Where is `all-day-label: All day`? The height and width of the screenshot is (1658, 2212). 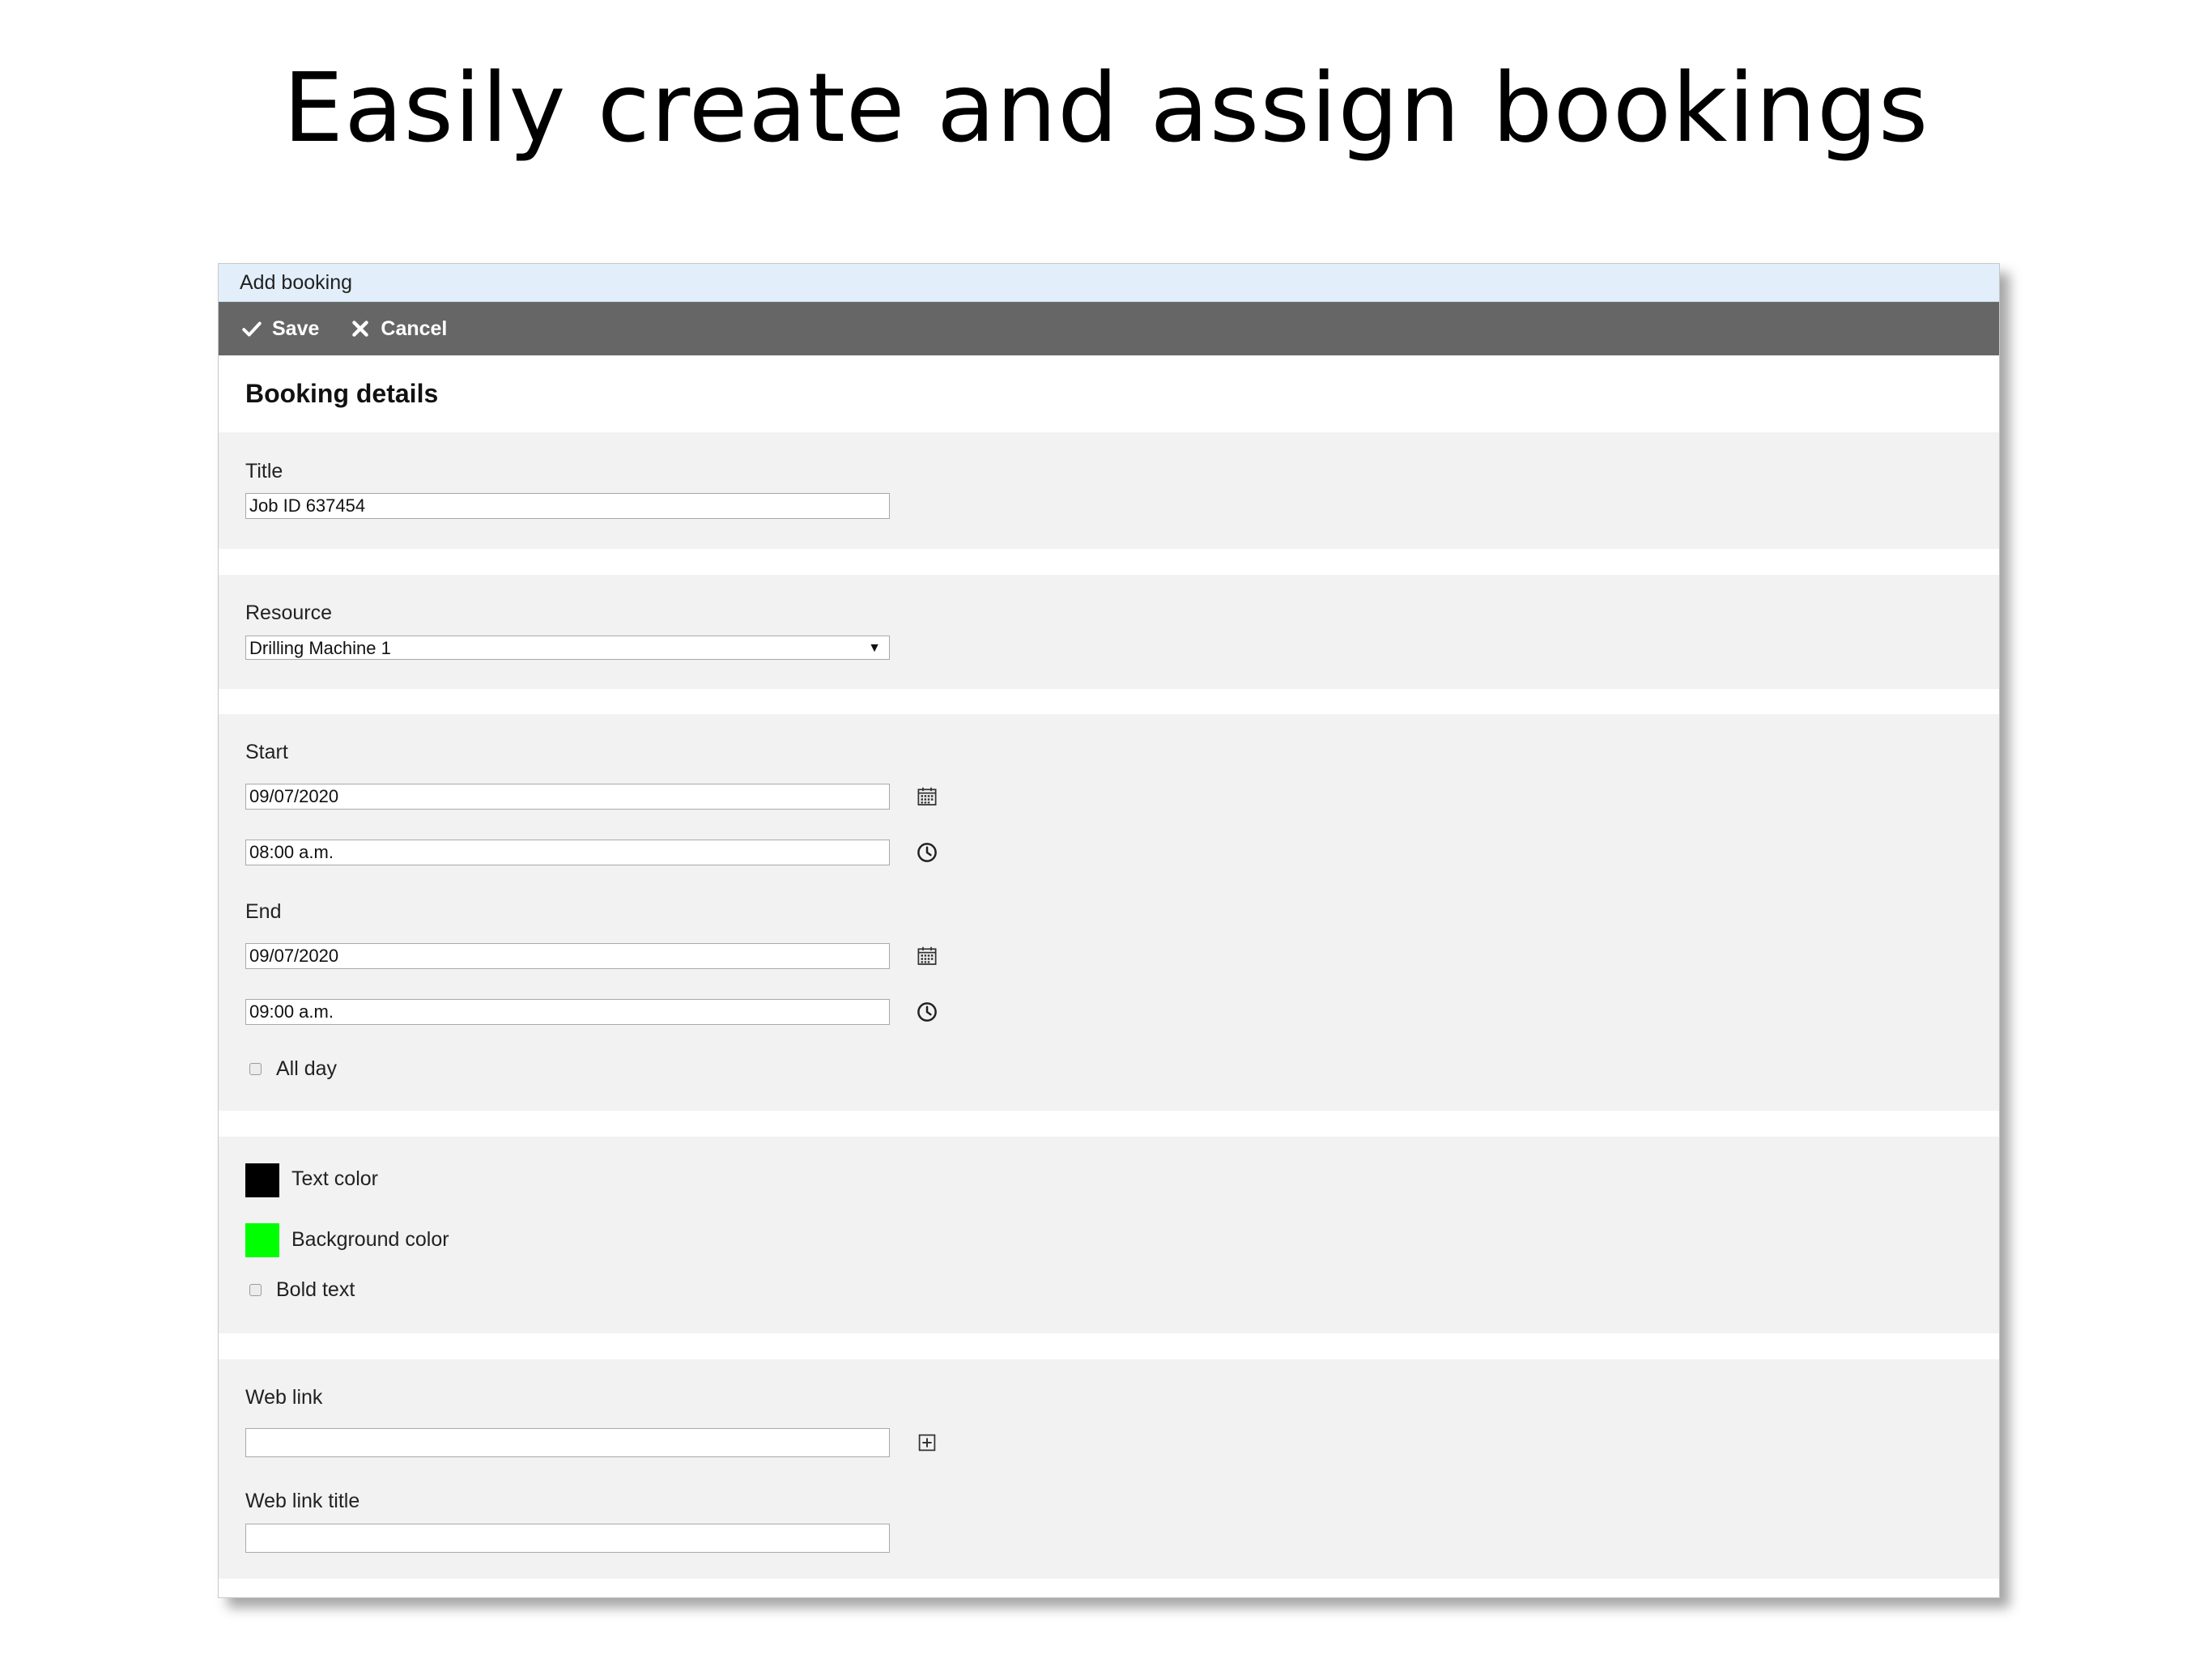 all-day-label: All day is located at coordinates (307, 1068).